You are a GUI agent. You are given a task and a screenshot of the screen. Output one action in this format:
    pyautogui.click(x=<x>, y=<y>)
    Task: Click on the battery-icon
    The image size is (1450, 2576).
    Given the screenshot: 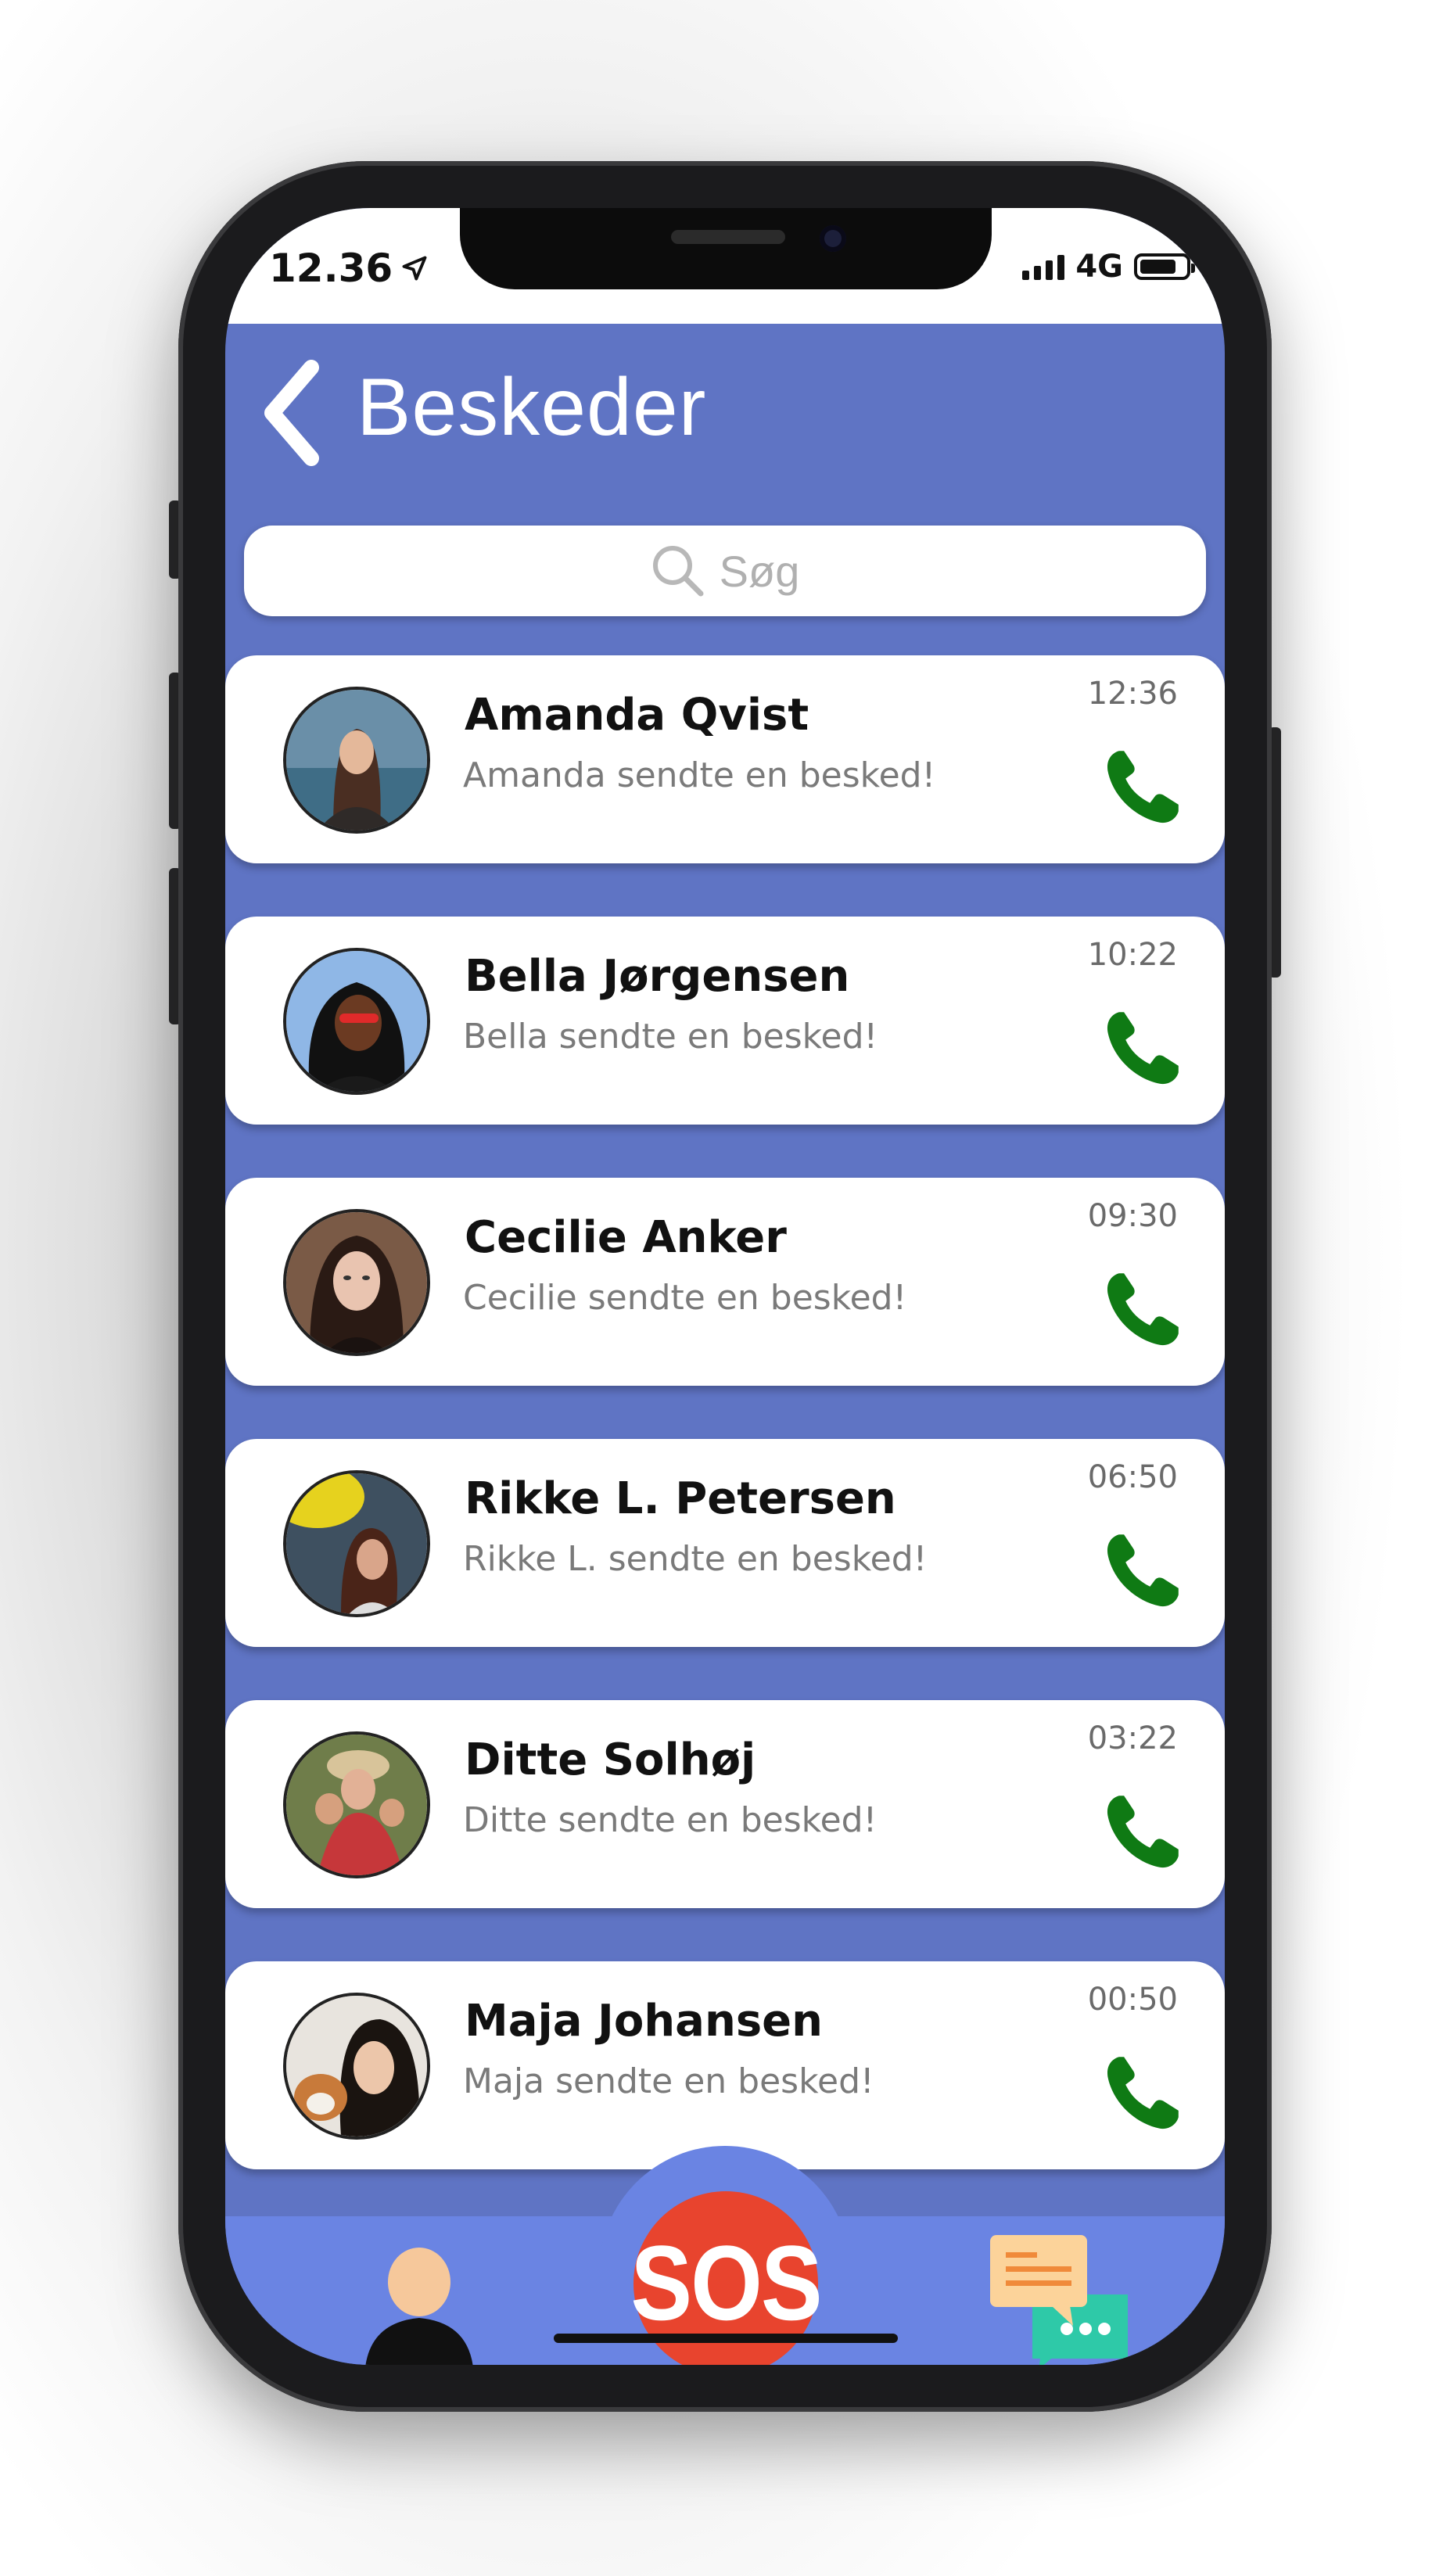 What is the action you would take?
    pyautogui.click(x=1164, y=266)
    